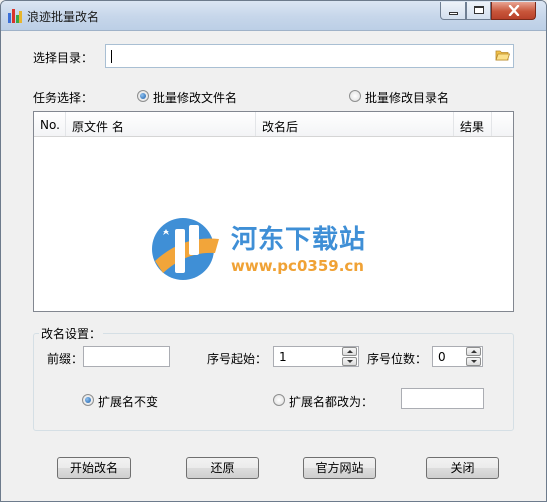 Image resolution: width=547 pixels, height=502 pixels. I want to click on prefix-label: 前缀：, so click(65, 359).